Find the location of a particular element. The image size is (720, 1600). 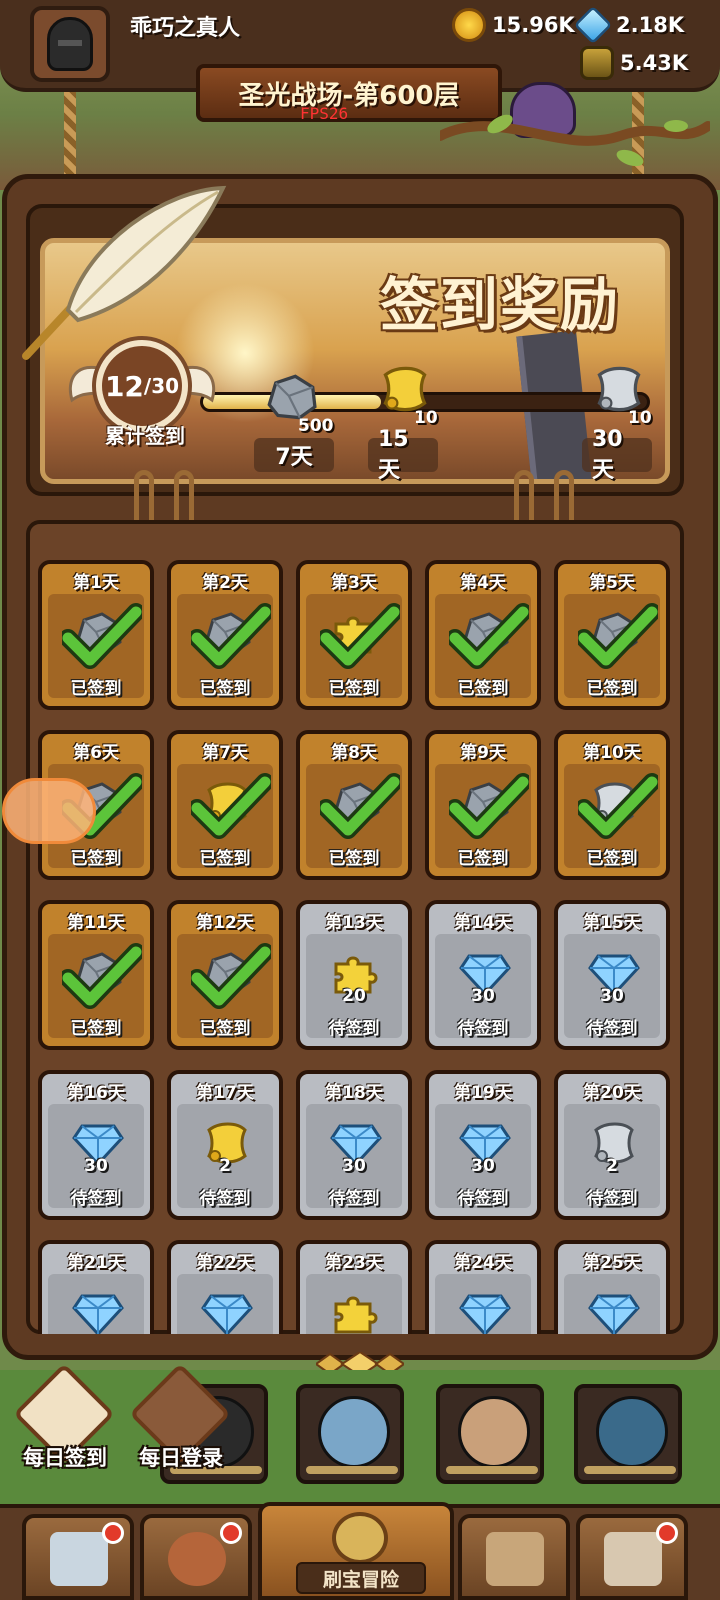

puzzle-icon is located at coordinates (356, 1315).